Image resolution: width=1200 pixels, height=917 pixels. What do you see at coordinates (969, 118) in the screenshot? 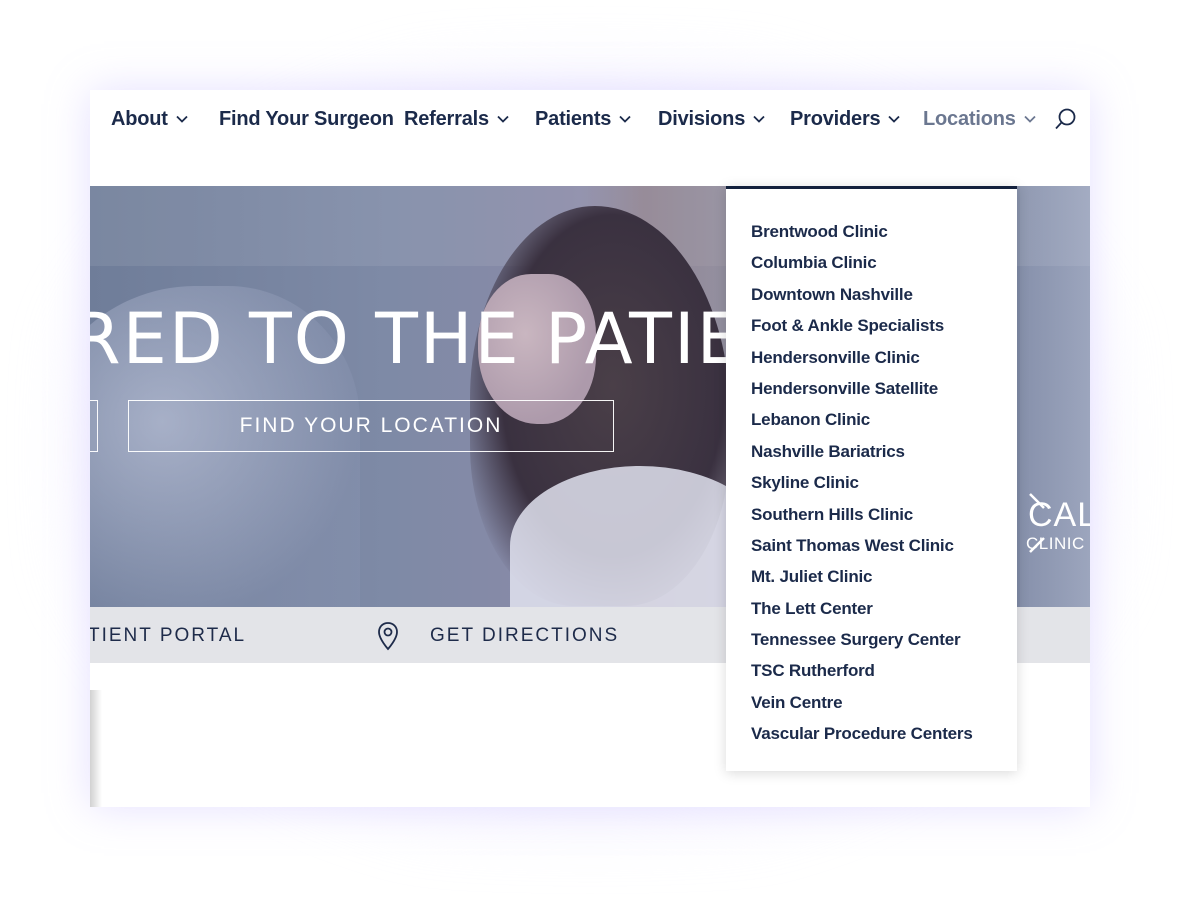
I see `nav-item-label: Locations` at bounding box center [969, 118].